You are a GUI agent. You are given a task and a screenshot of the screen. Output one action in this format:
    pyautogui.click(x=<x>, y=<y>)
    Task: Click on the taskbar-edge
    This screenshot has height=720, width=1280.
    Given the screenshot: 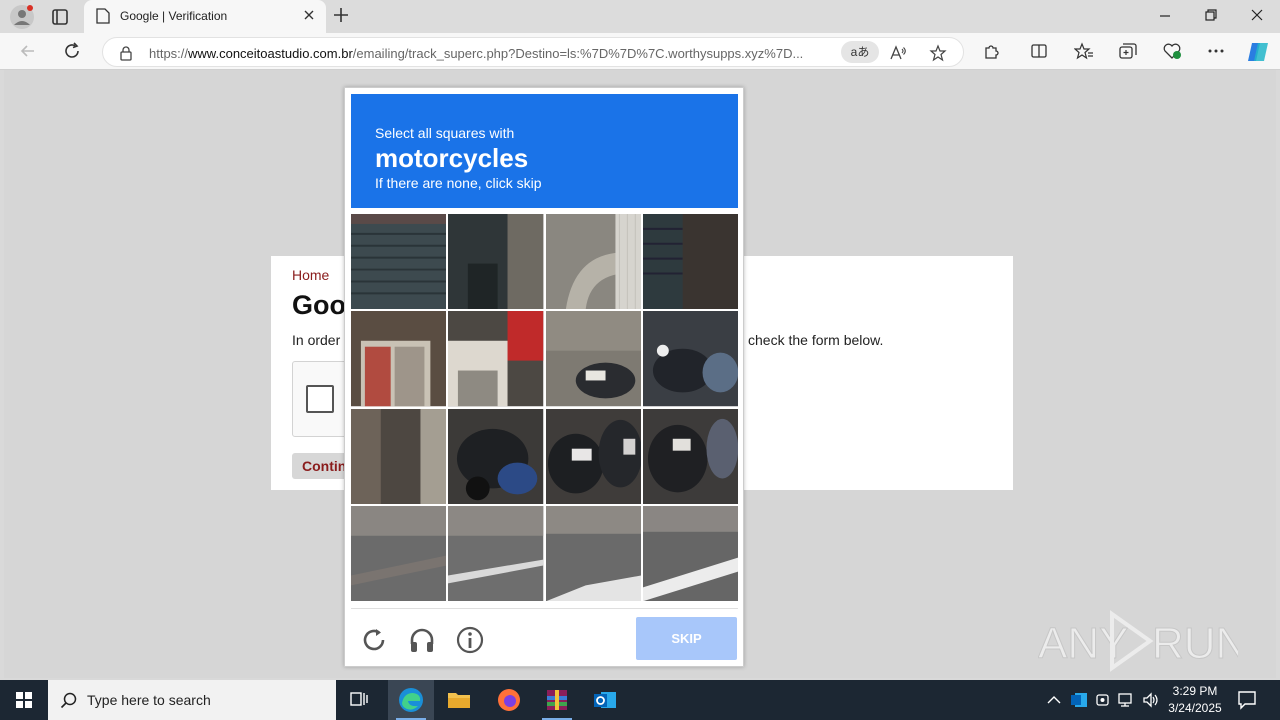 What is the action you would take?
    pyautogui.click(x=411, y=700)
    